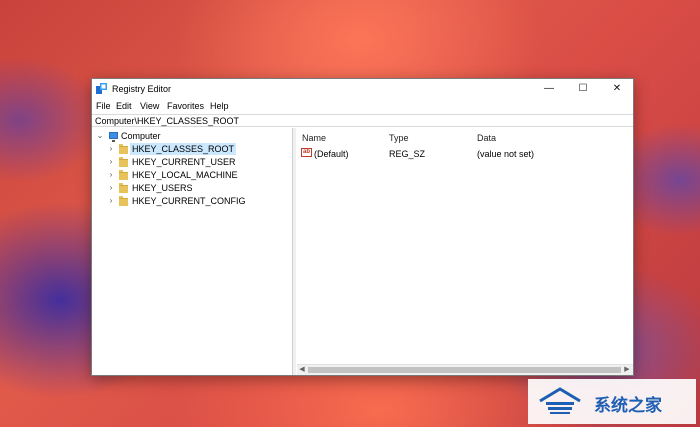  I want to click on tree-label: HKEY_CURRENT_CONFIG, so click(189, 201).